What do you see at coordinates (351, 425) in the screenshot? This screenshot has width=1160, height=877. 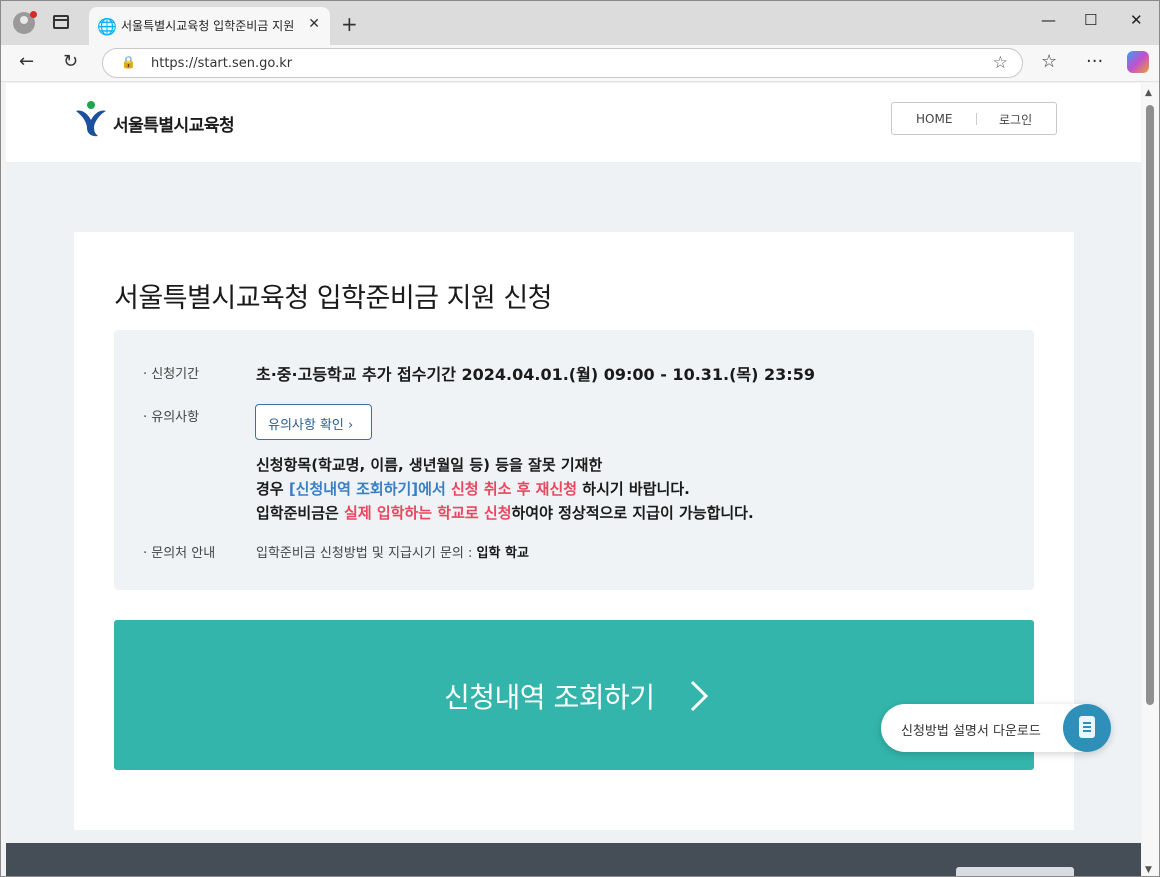 I see `chevron-right-icon: ›` at bounding box center [351, 425].